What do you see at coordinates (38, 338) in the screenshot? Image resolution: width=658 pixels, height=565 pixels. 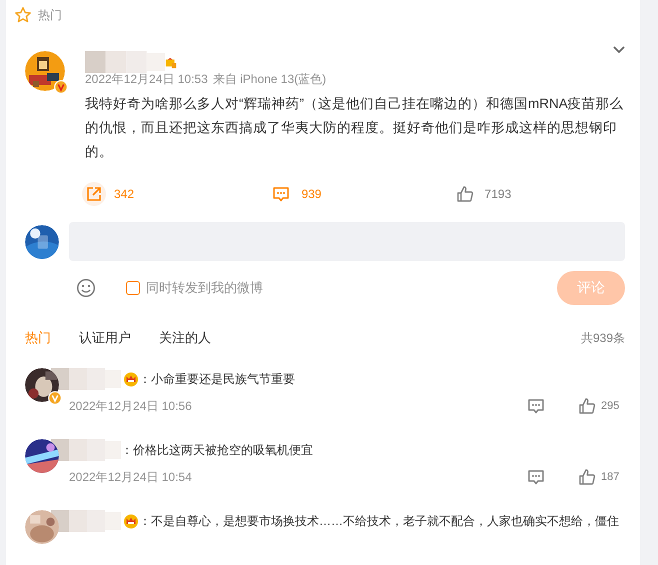 I see `tab: 热门` at bounding box center [38, 338].